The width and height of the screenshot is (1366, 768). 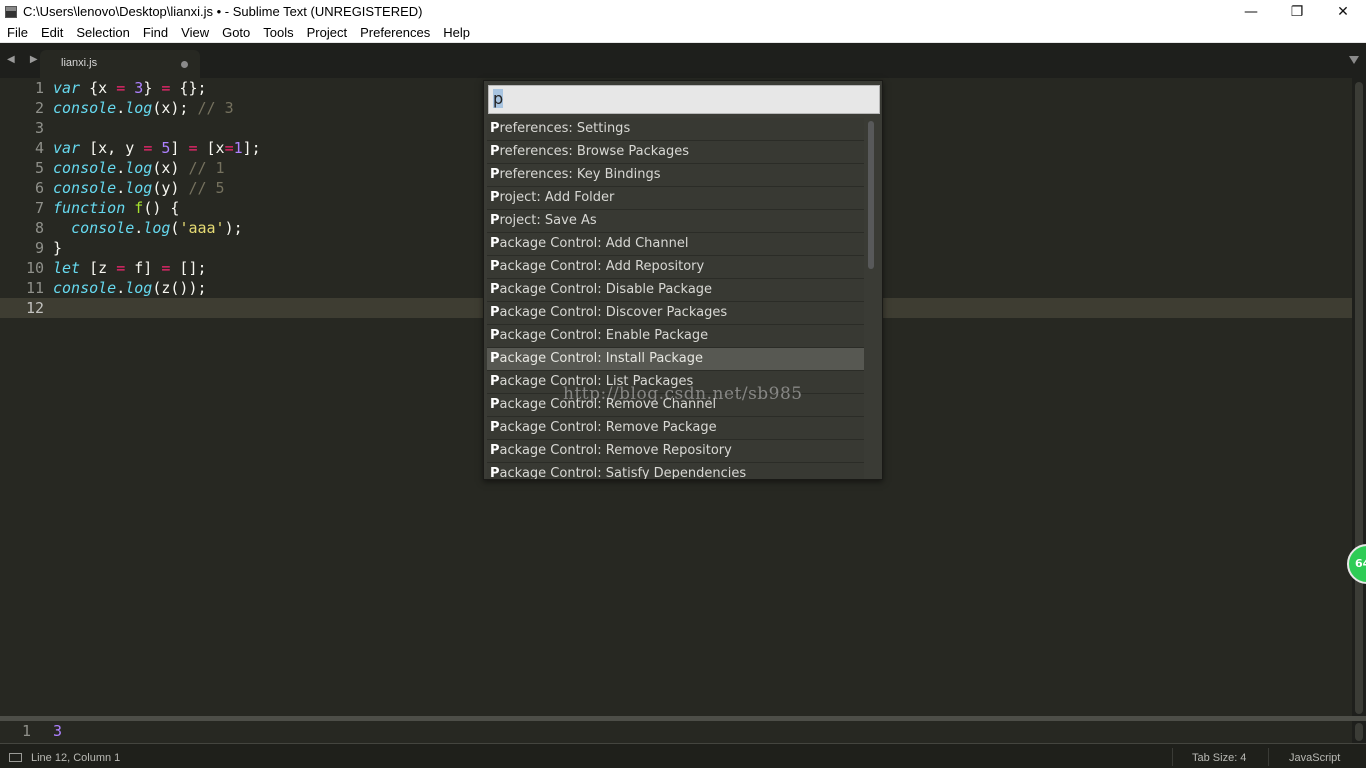 What do you see at coordinates (683, 394) in the screenshot?
I see `watermark: http://blog.csdn.net/sb985` at bounding box center [683, 394].